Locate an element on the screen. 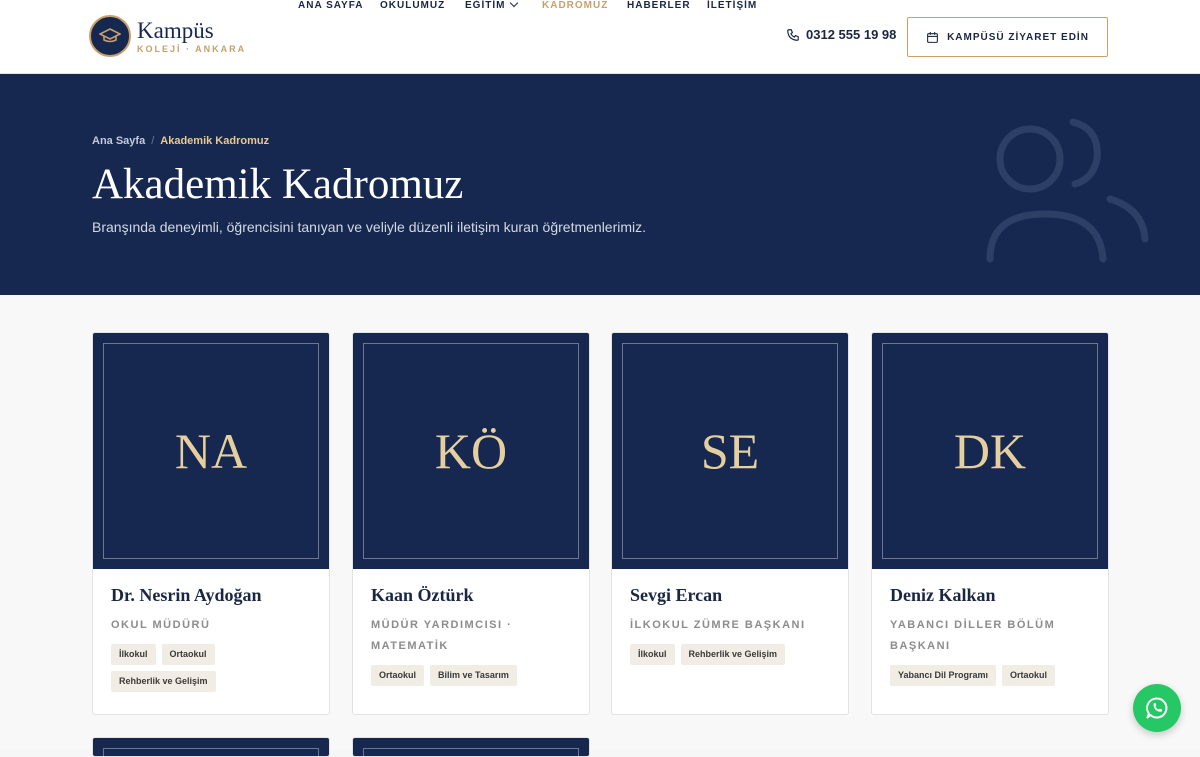 The height and width of the screenshot is (757, 1200). phone-link: 0312 555 19 98 is located at coordinates (841, 34).